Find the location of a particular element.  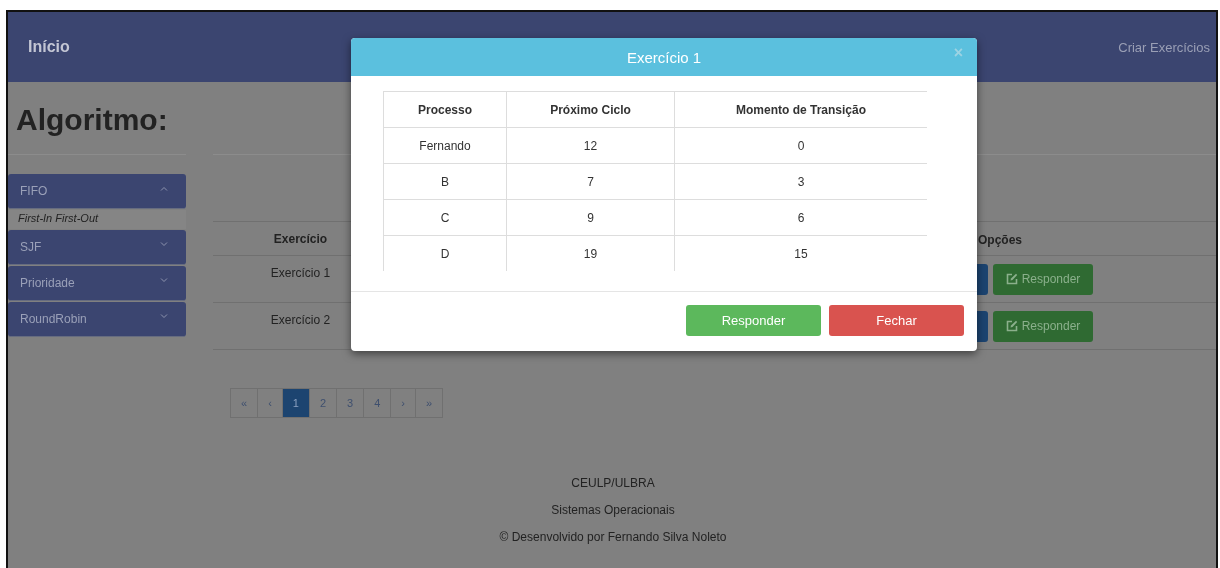

table-cell: D is located at coordinates (445, 253).